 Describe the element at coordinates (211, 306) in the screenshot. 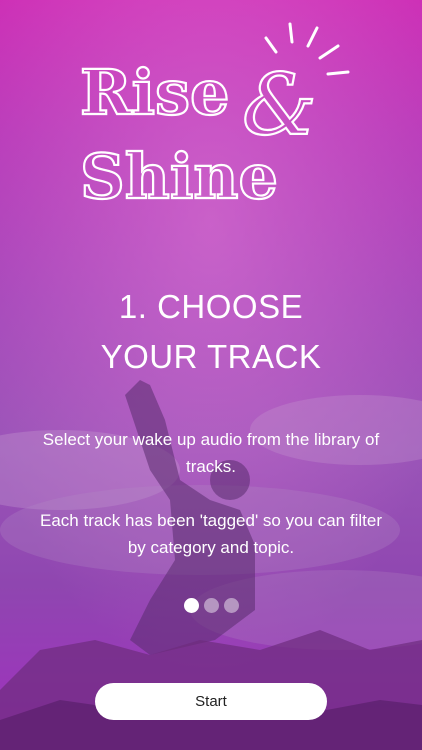

I see `slide-title-line-1: 1. CHOOSE` at that location.